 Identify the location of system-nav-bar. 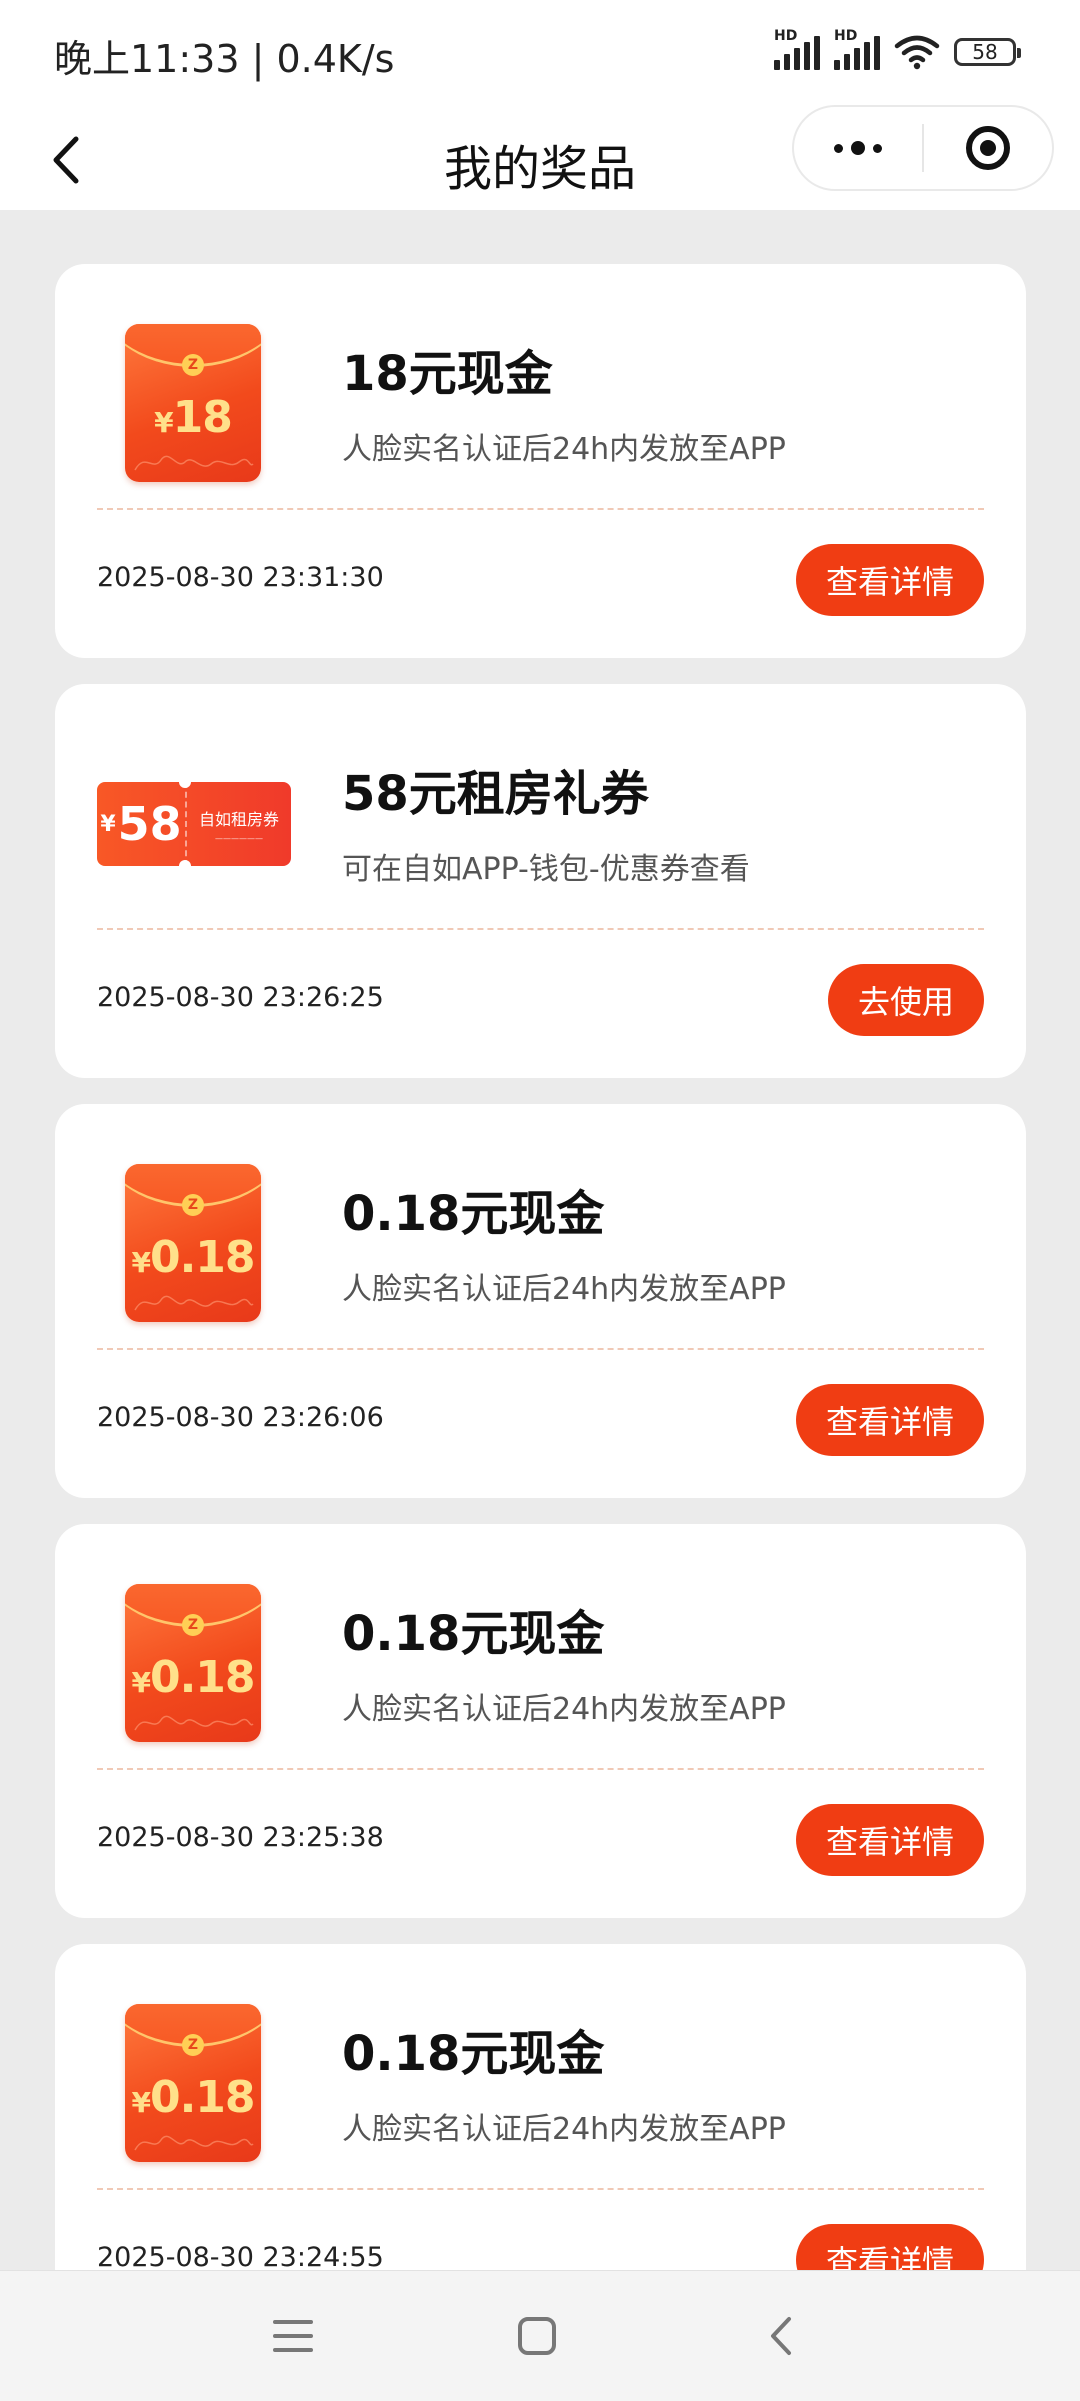
(540, 2335).